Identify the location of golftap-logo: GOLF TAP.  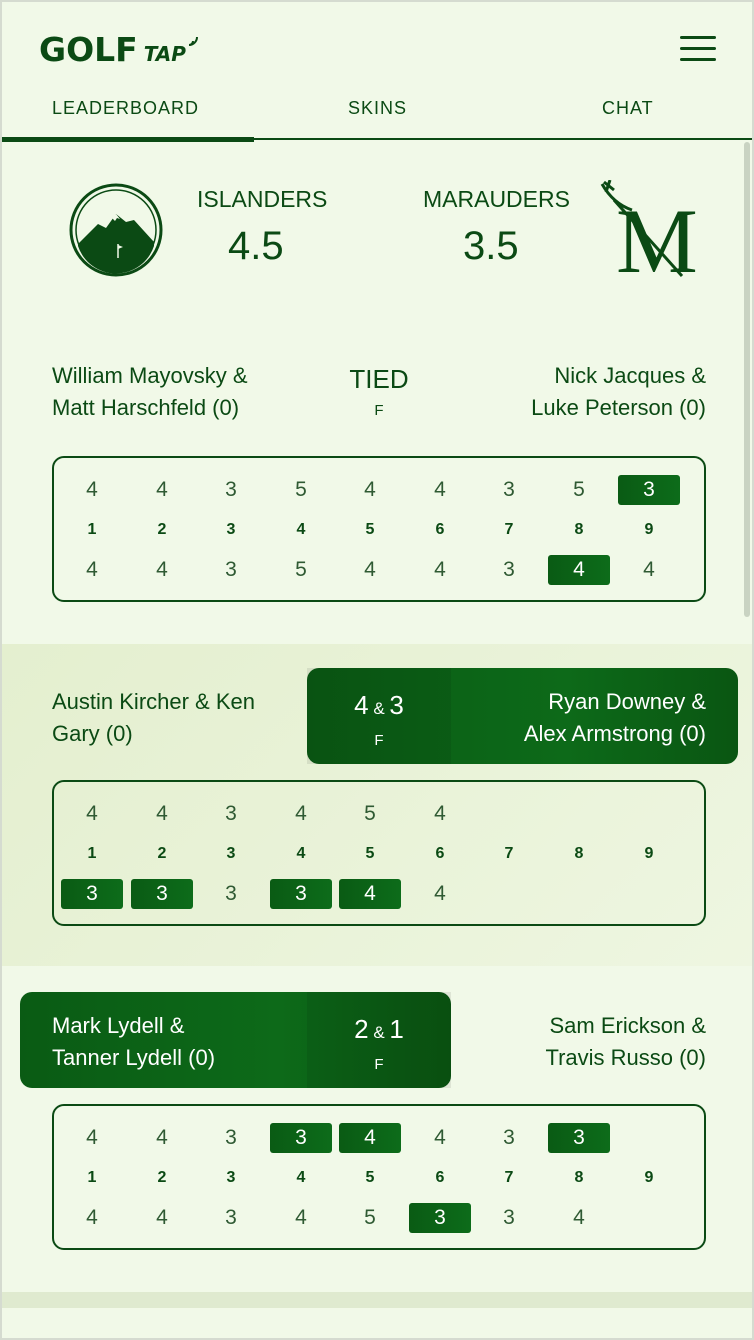
(120, 49).